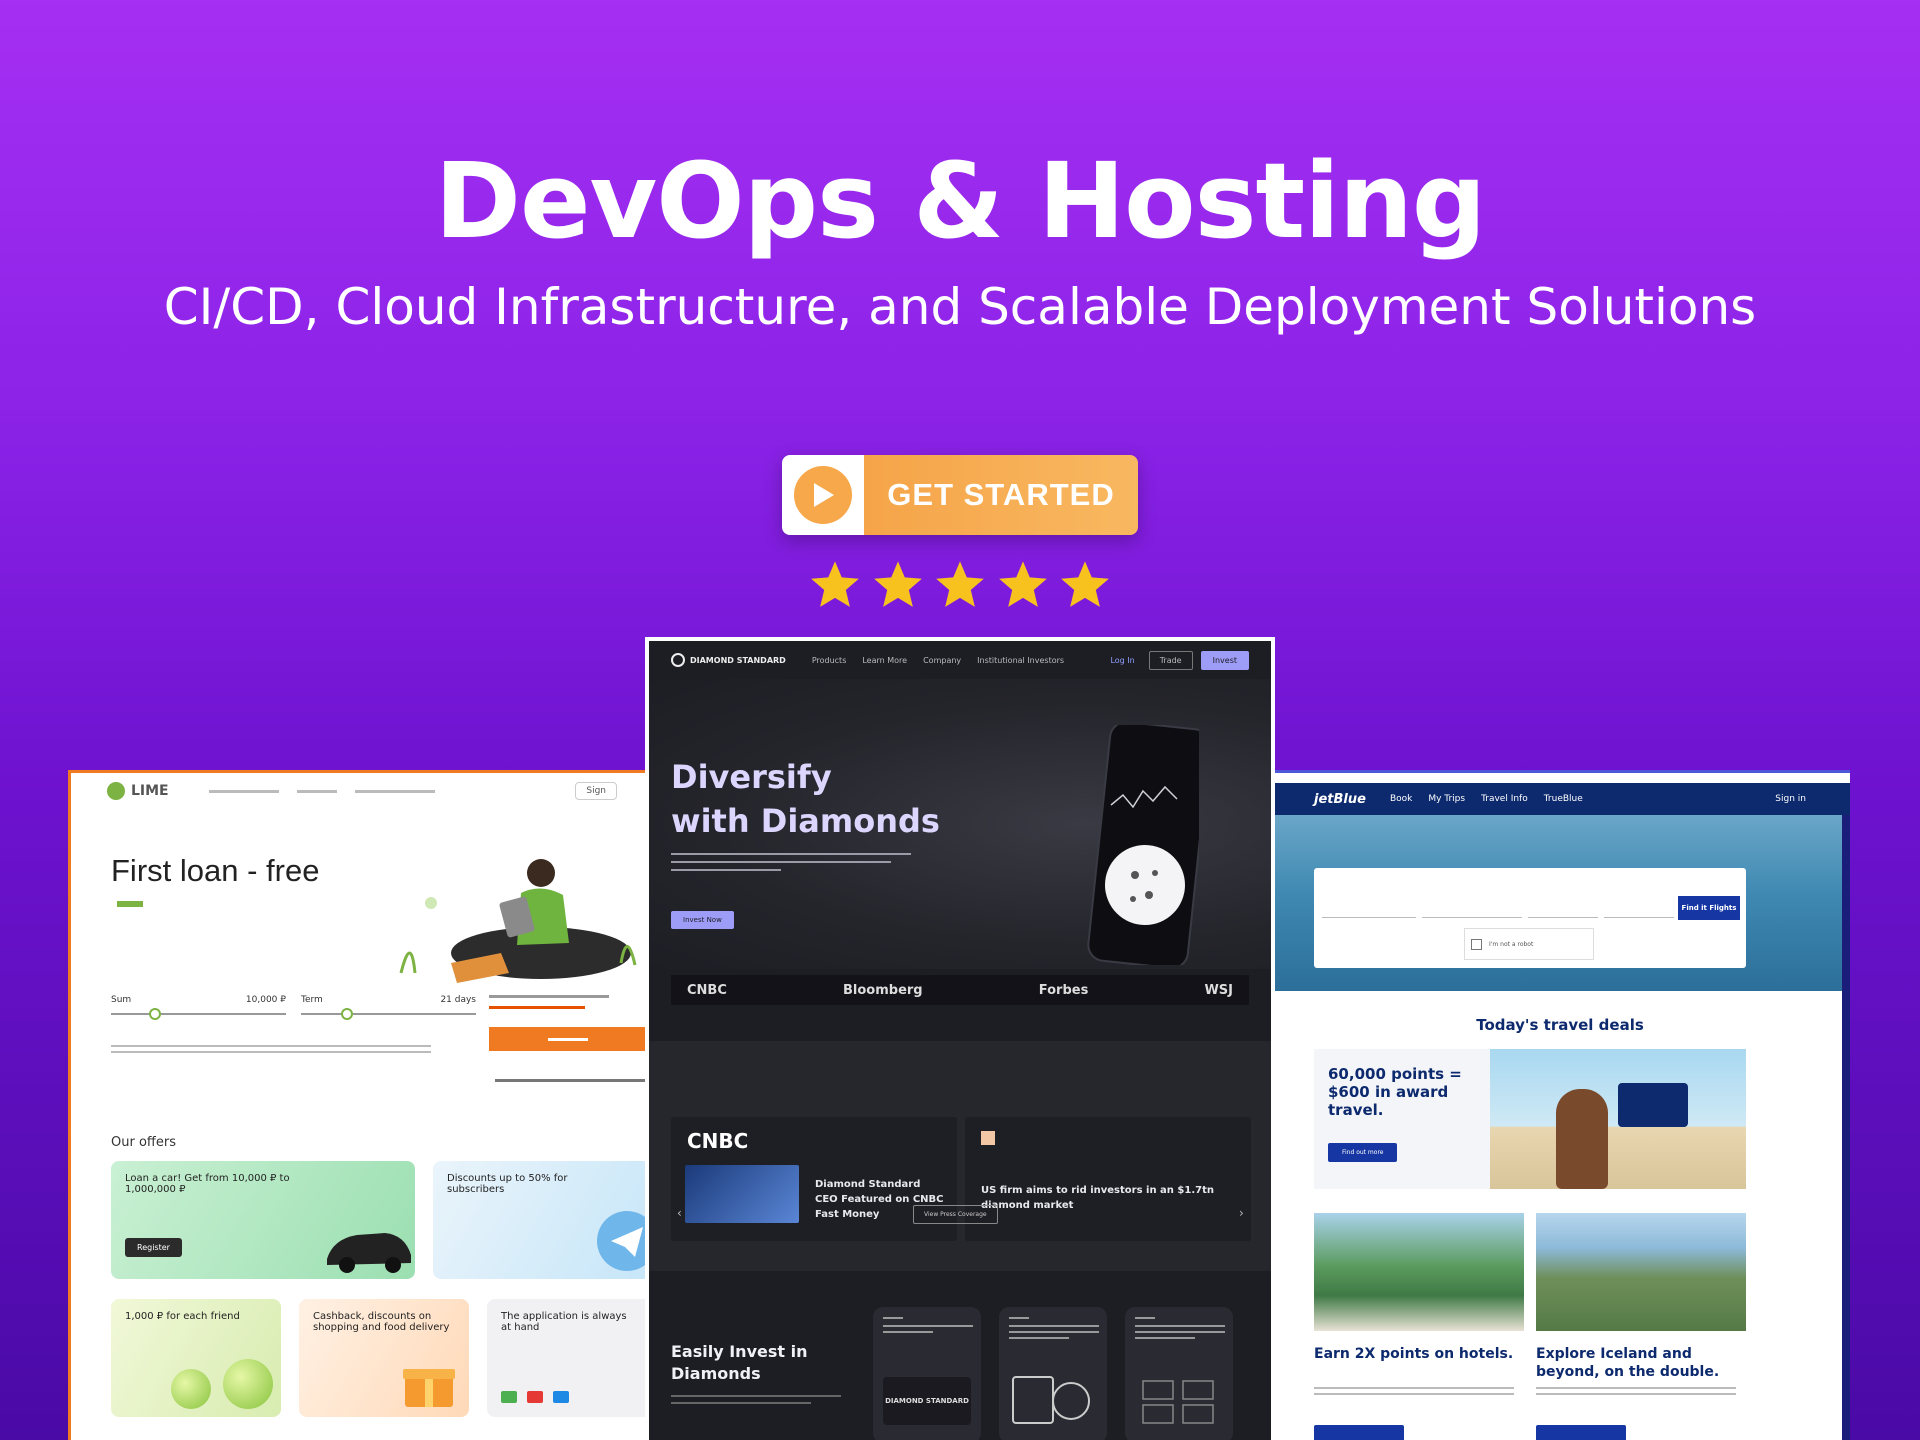 The height and width of the screenshot is (1440, 1920). What do you see at coordinates (1581, 1432) in the screenshot?
I see `iceland-cta-button` at bounding box center [1581, 1432].